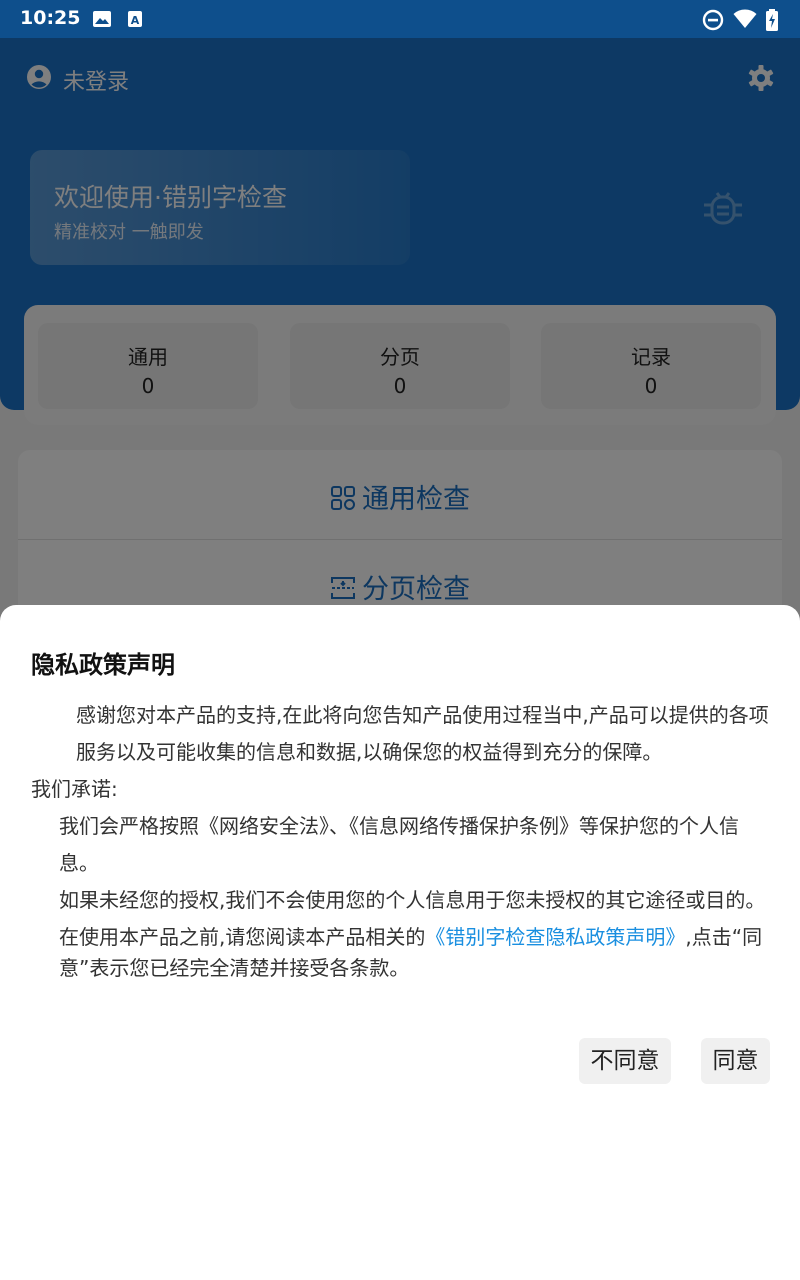 This screenshot has width=800, height=1280. Describe the element at coordinates (772, 20) in the screenshot. I see `battery-icon` at that location.